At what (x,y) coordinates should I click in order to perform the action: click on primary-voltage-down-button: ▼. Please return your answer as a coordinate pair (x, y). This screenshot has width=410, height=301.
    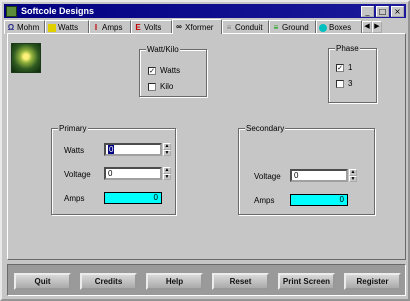
    Looking at the image, I should click on (167, 176).